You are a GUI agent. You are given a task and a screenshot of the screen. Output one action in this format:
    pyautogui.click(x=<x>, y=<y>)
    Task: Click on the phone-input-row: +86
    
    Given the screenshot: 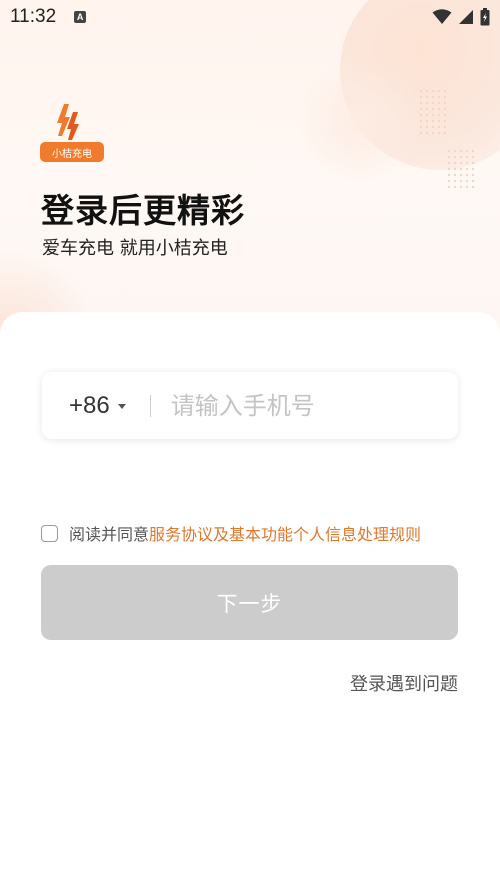 What is the action you would take?
    pyautogui.click(x=250, y=405)
    